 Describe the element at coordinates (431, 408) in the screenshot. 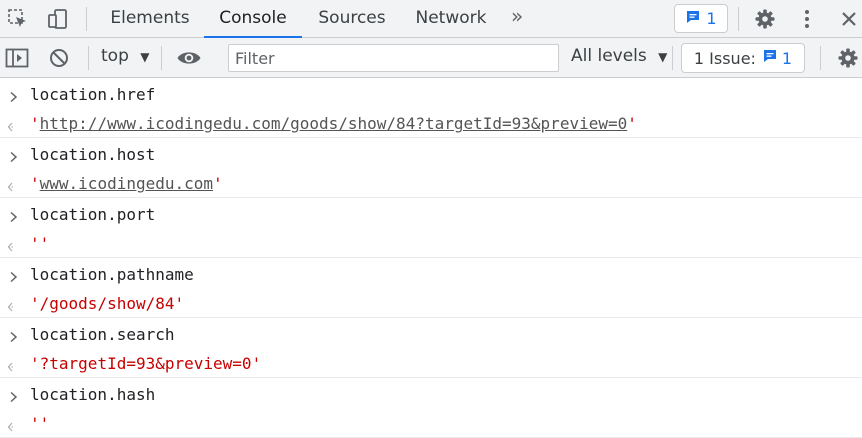

I see `console-entry: location.hash ''` at that location.